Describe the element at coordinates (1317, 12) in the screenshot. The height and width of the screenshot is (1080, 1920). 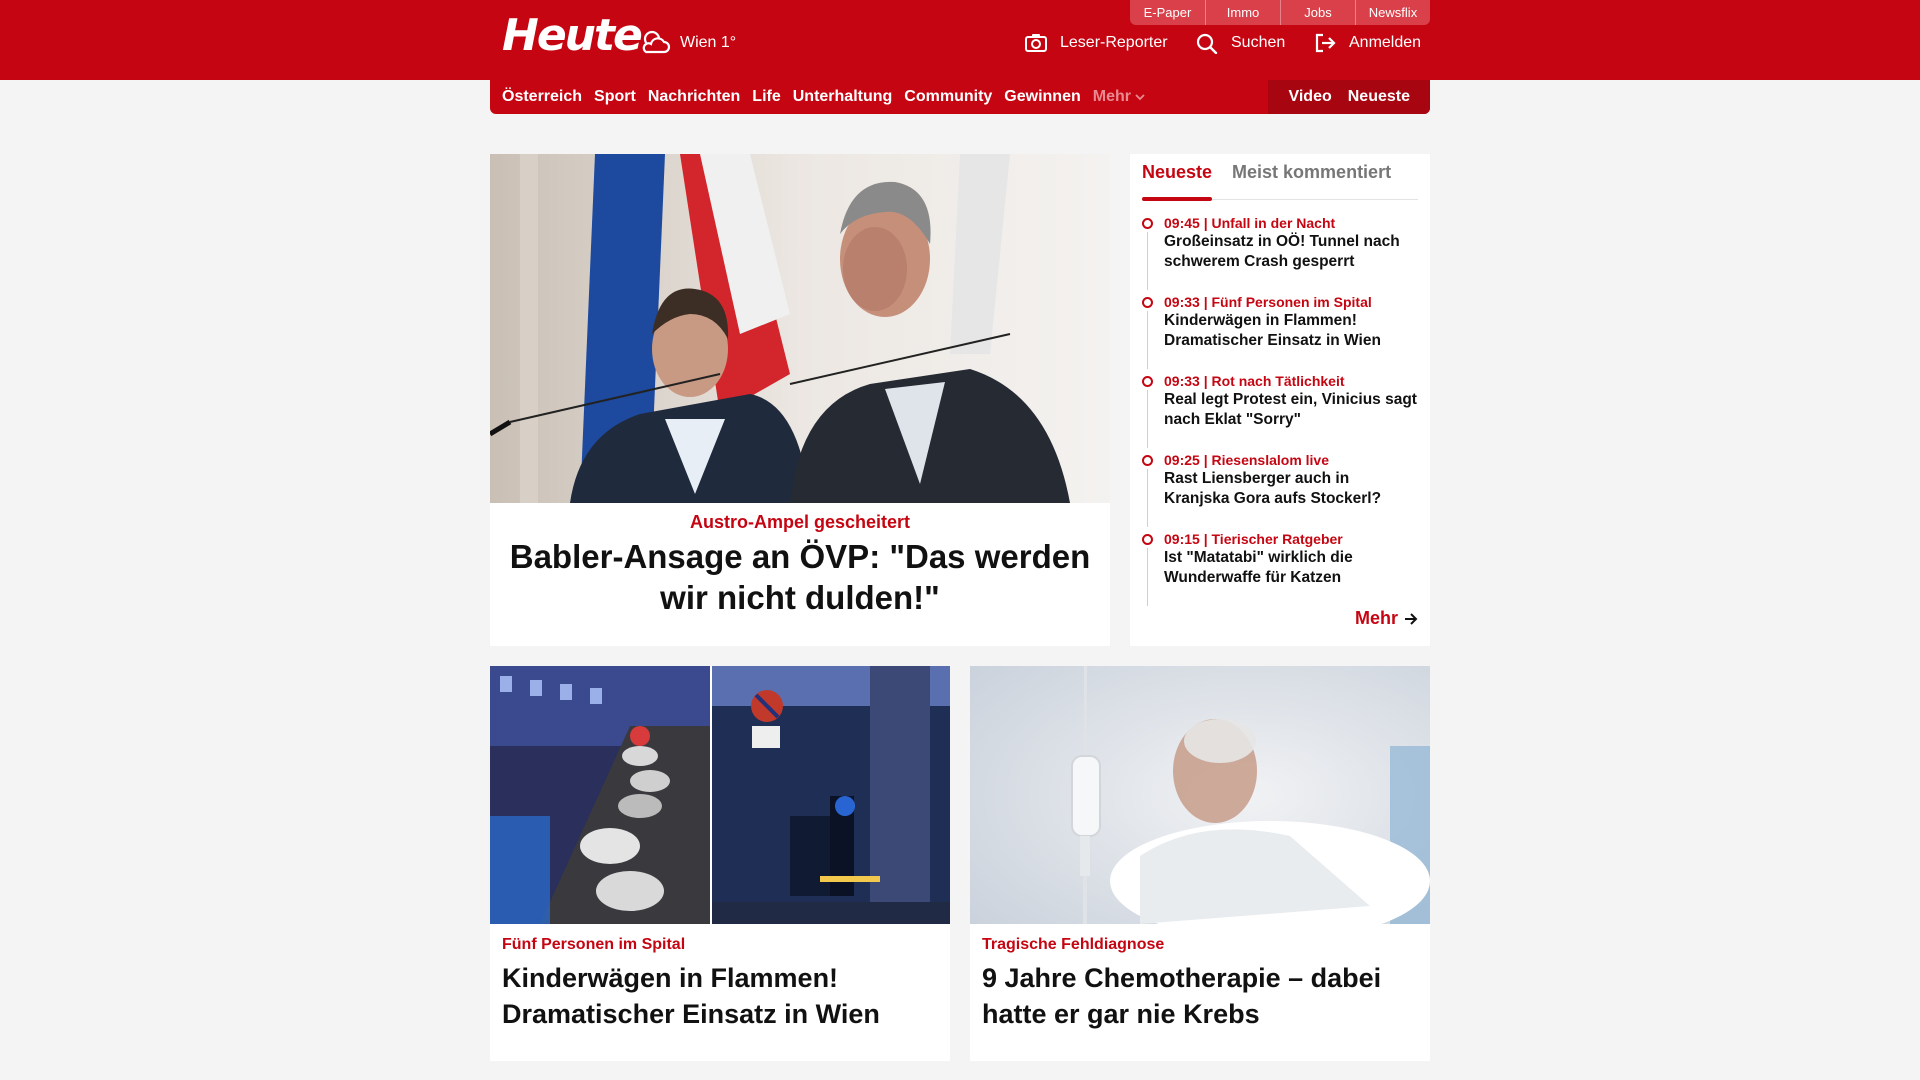
I see `service-link-jobs: Jobs` at that location.